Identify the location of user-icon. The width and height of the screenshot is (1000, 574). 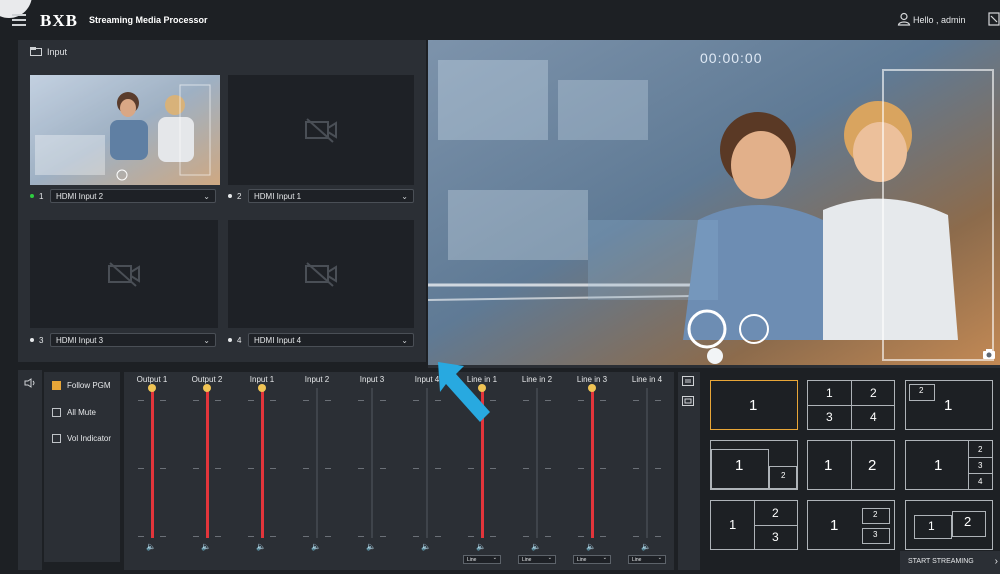
(904, 19).